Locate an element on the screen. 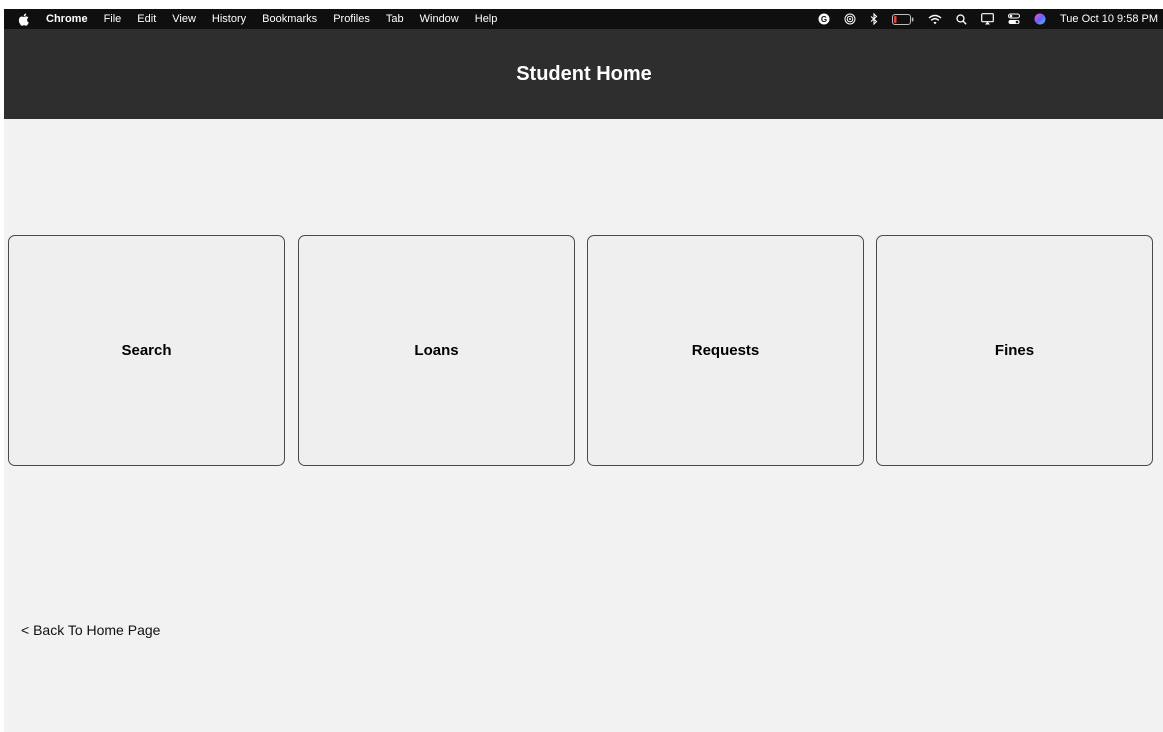 This screenshot has height=732, width=1163. apple-icon is located at coordinates (25, 19).